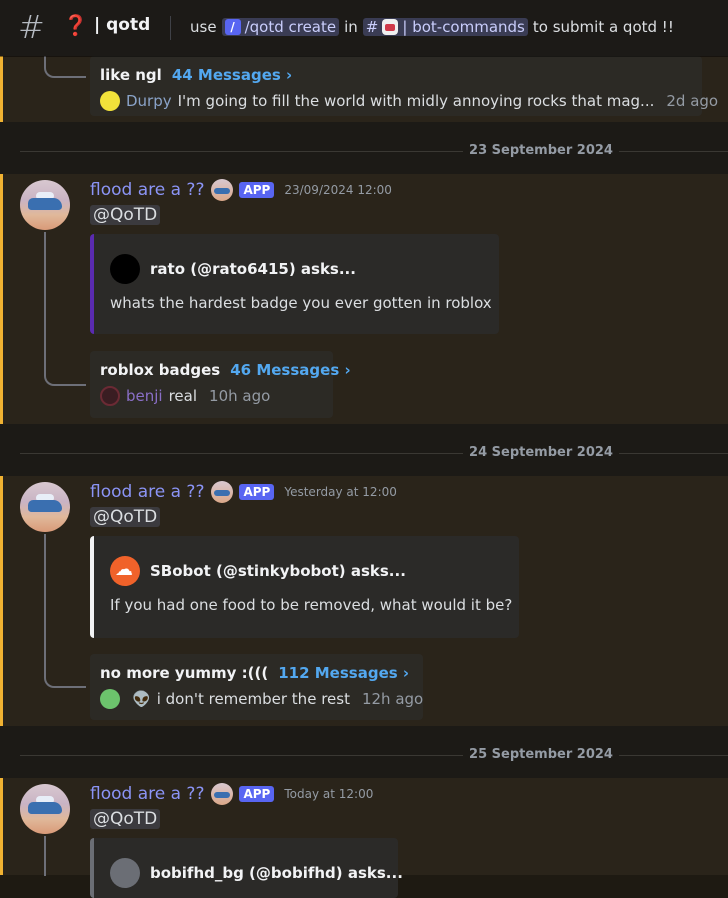 Image resolution: width=728 pixels, height=898 pixels. I want to click on topic-text-use: use, so click(203, 27).